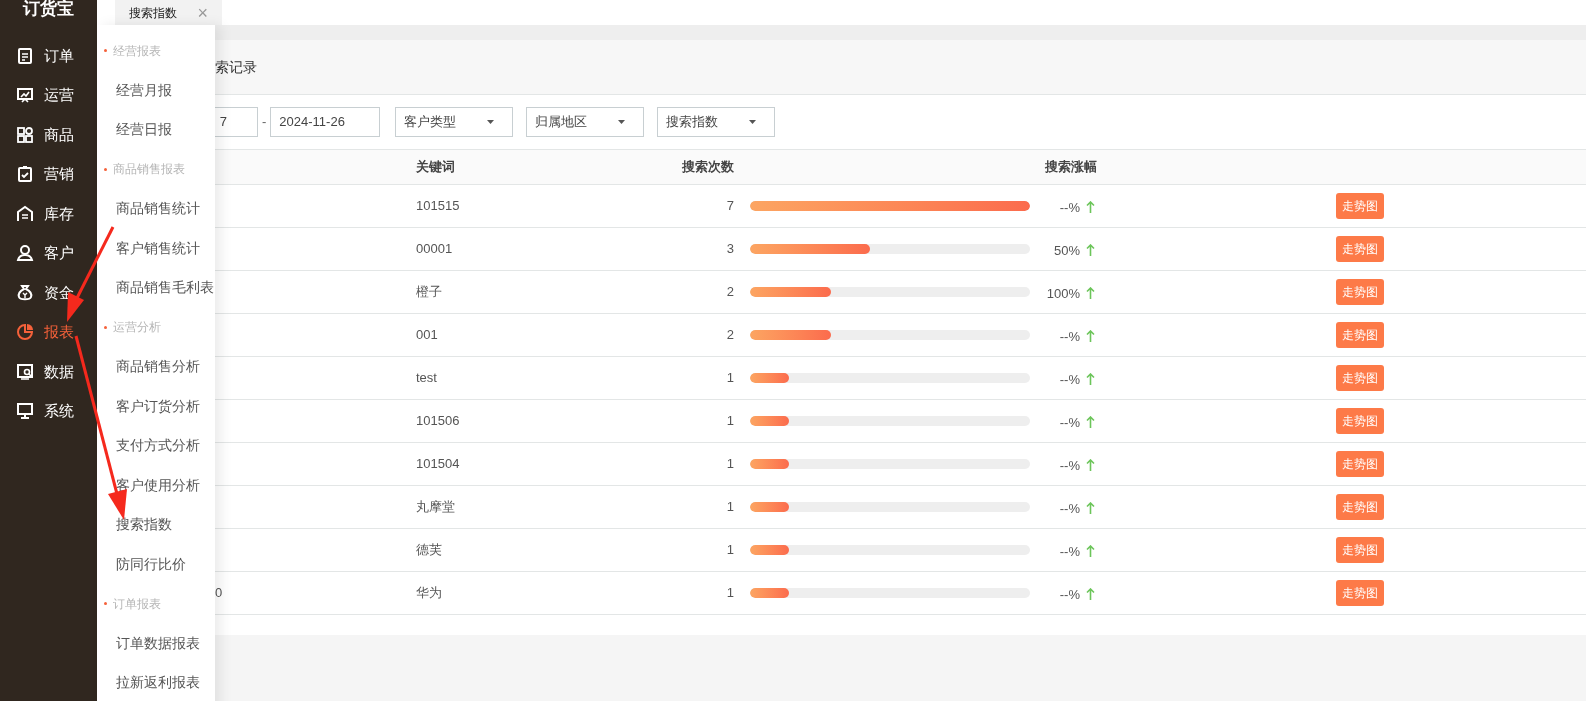 The height and width of the screenshot is (701, 1586). Describe the element at coordinates (438, 206) in the screenshot. I see `keyword-cell: 101515` at that location.